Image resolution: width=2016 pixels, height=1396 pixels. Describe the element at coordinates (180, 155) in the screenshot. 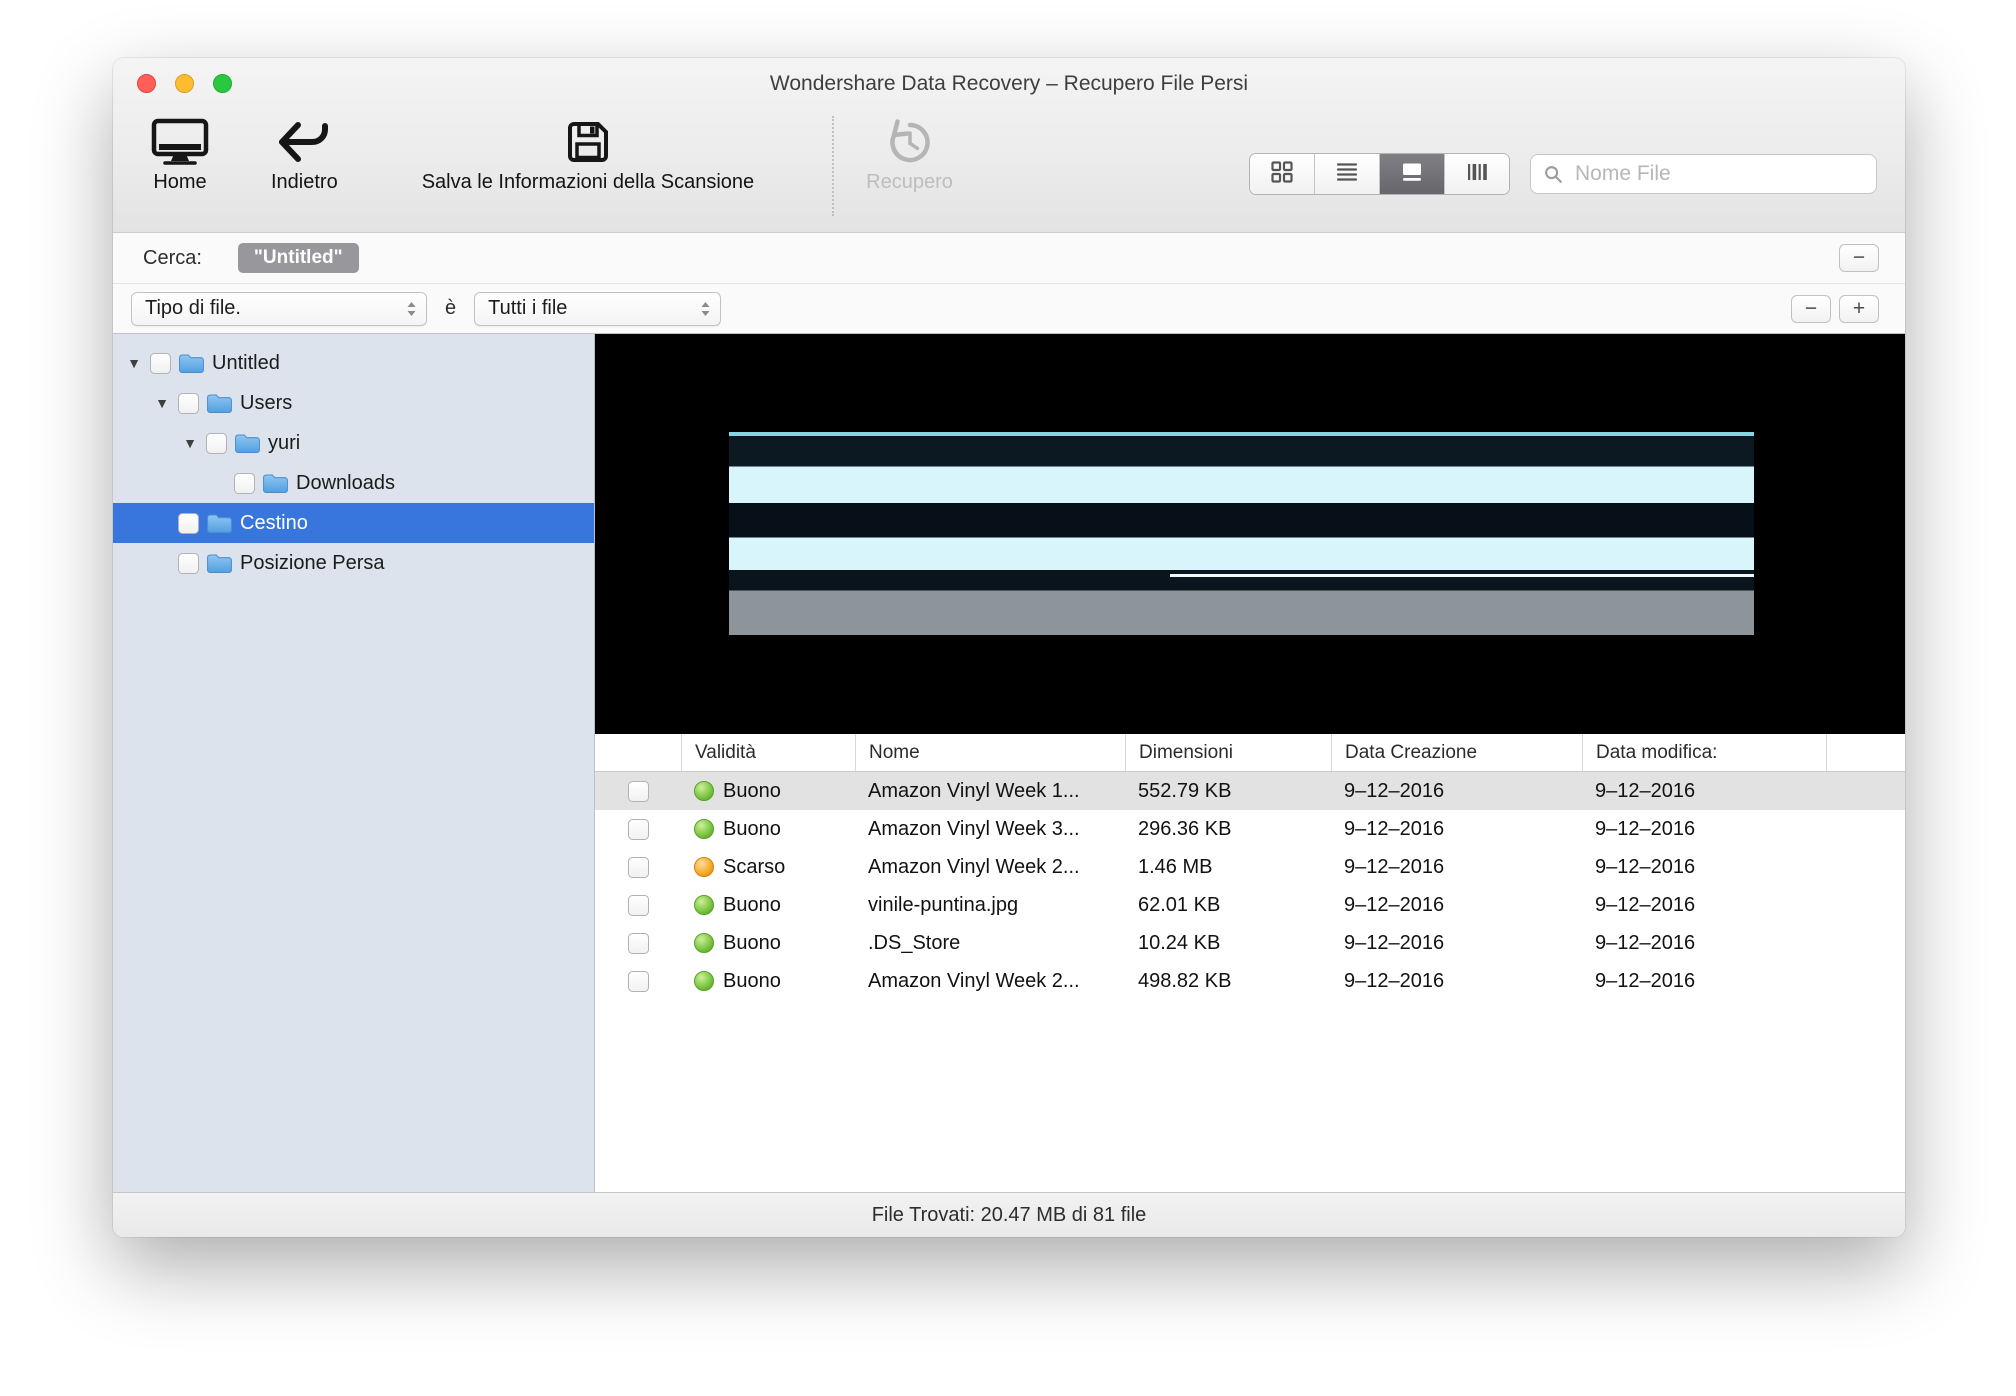

I see `home-button: Home` at that location.